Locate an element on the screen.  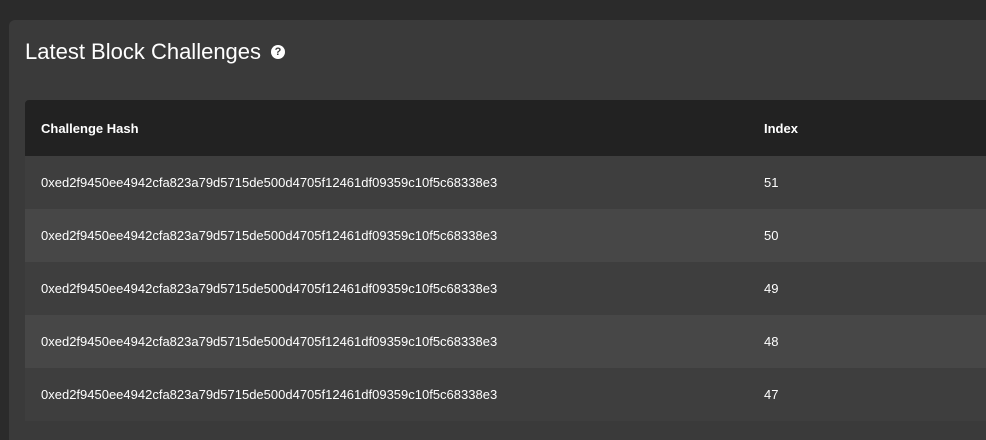
index-cell: 49 is located at coordinates (771, 288).